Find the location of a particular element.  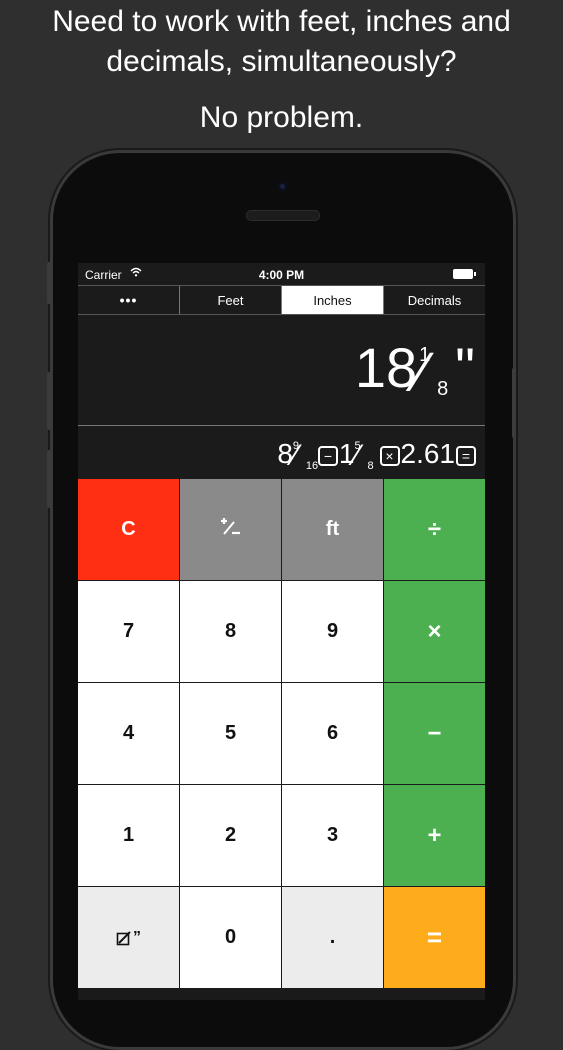

tab-feet: Feet is located at coordinates (231, 300).